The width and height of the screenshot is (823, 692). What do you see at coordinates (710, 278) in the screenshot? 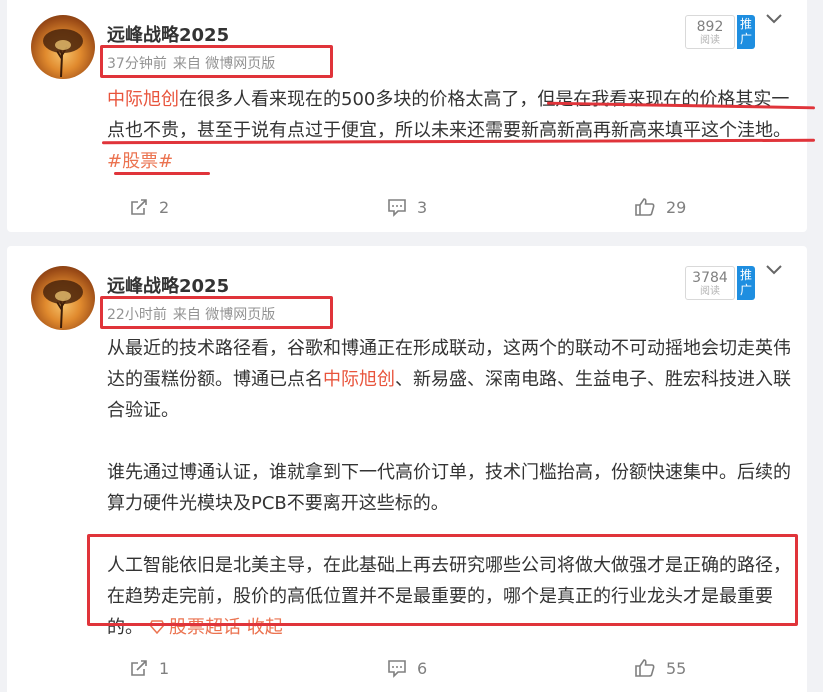
I see `read-count: 3784` at bounding box center [710, 278].